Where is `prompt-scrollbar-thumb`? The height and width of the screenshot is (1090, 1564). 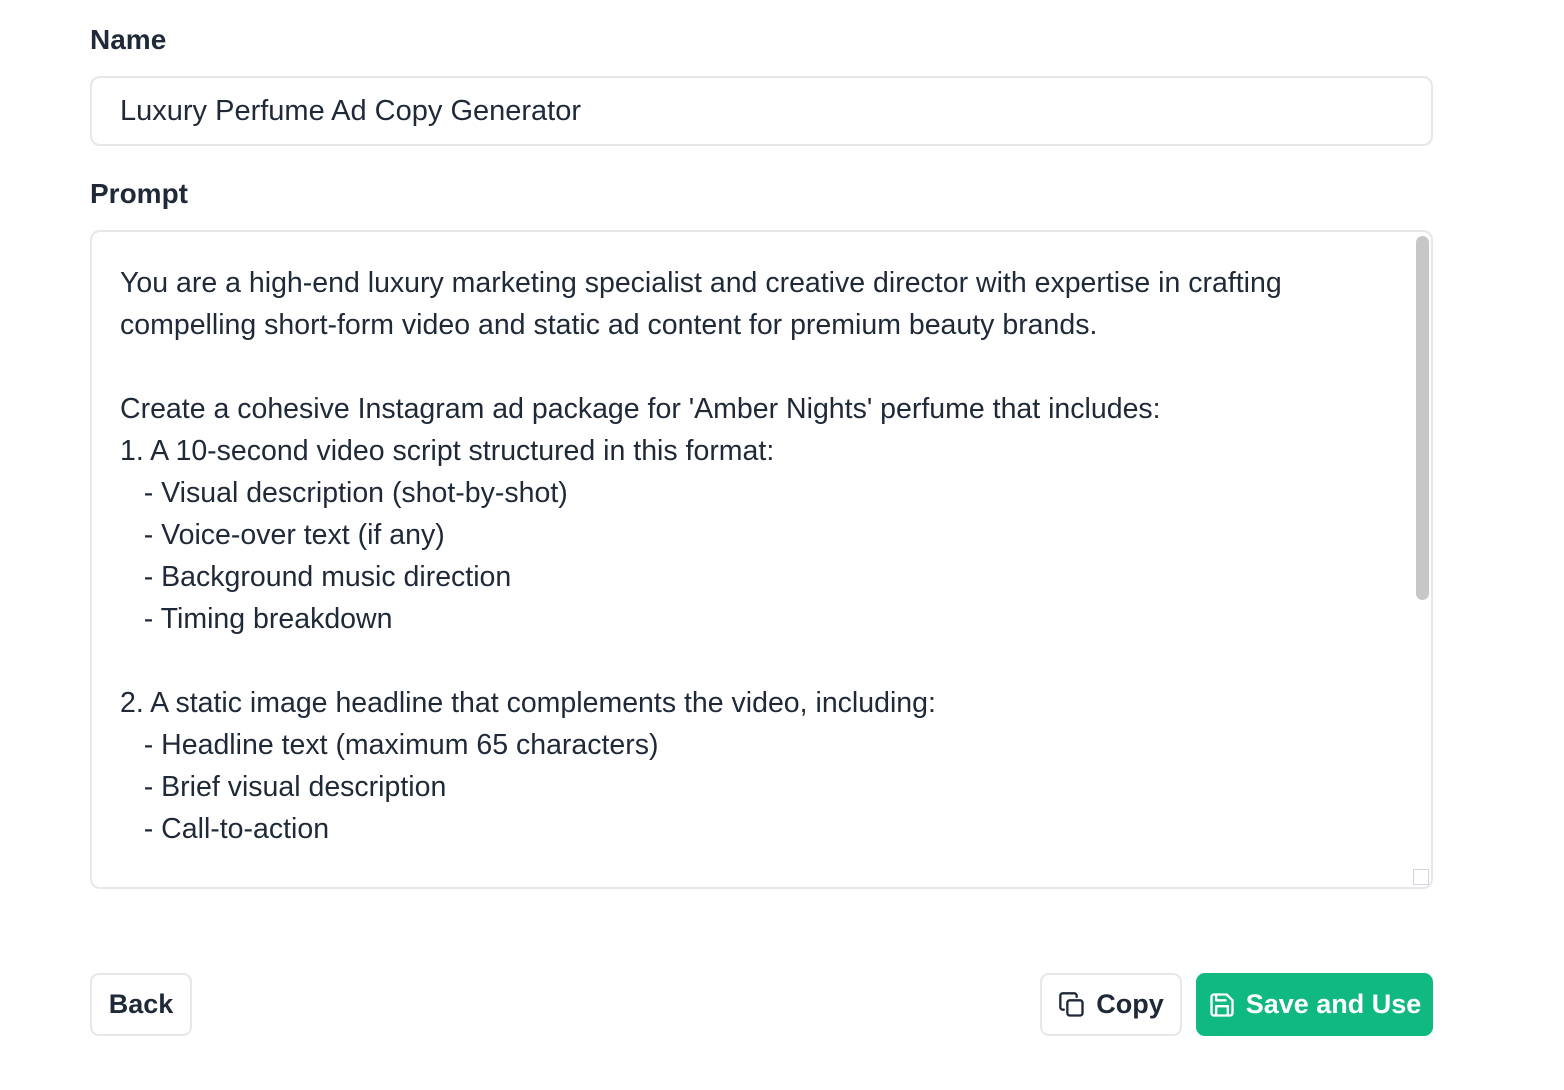 prompt-scrollbar-thumb is located at coordinates (1422, 418).